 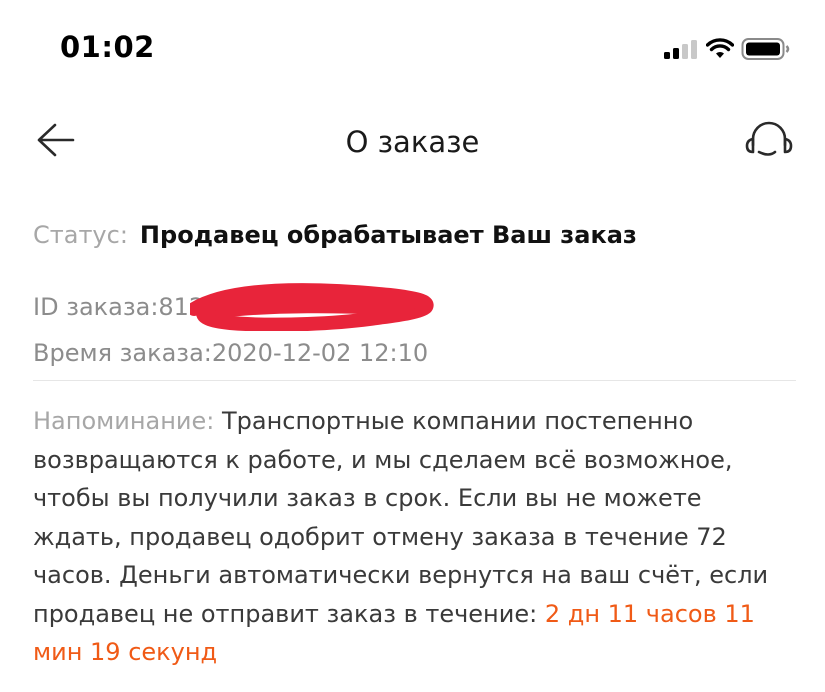 I want to click on order-status: Статус: Продавец обрабатывает Ваш заказ, so click(x=335, y=235).